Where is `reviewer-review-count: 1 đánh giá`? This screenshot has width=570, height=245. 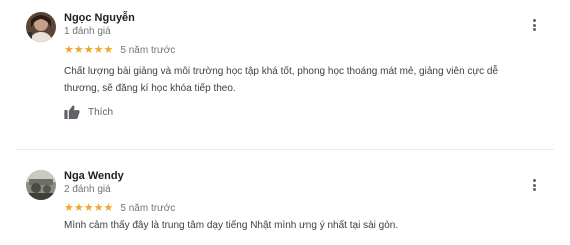 reviewer-review-count: 1 đánh giá is located at coordinates (87, 31).